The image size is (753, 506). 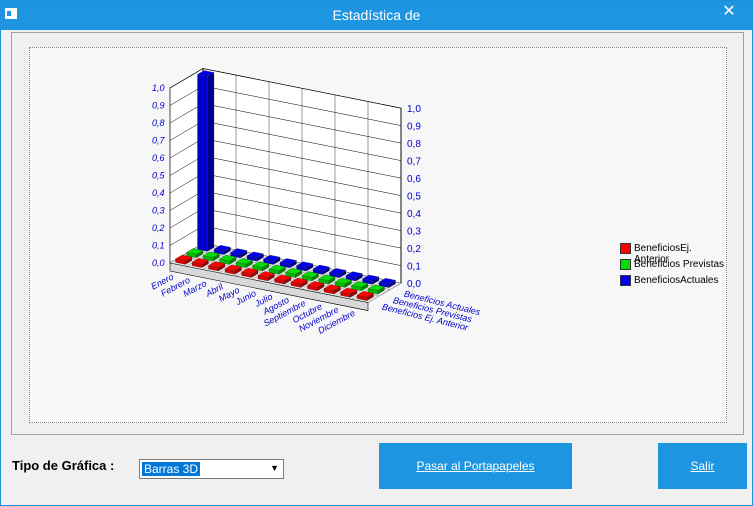 What do you see at coordinates (158, 106) in the screenshot?
I see `y-tick-label-left: 0,9` at bounding box center [158, 106].